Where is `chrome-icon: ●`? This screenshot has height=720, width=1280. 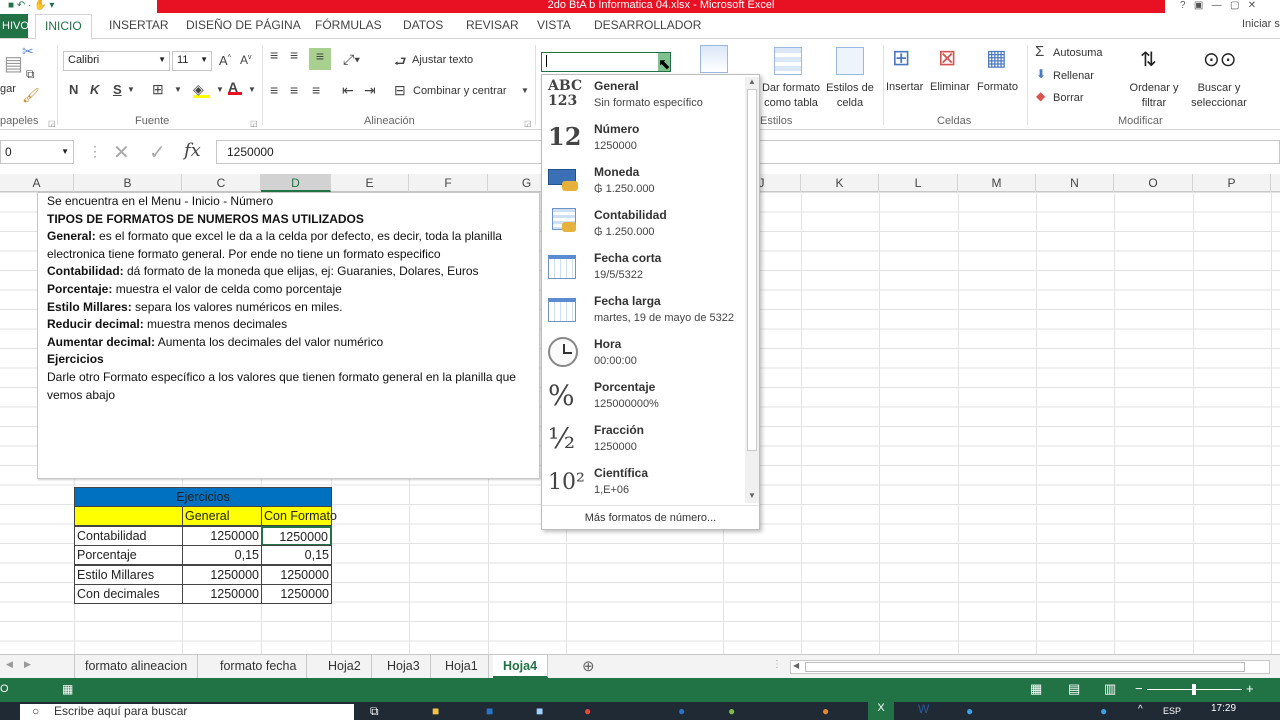
chrome-icon: ● is located at coordinates (587, 711).